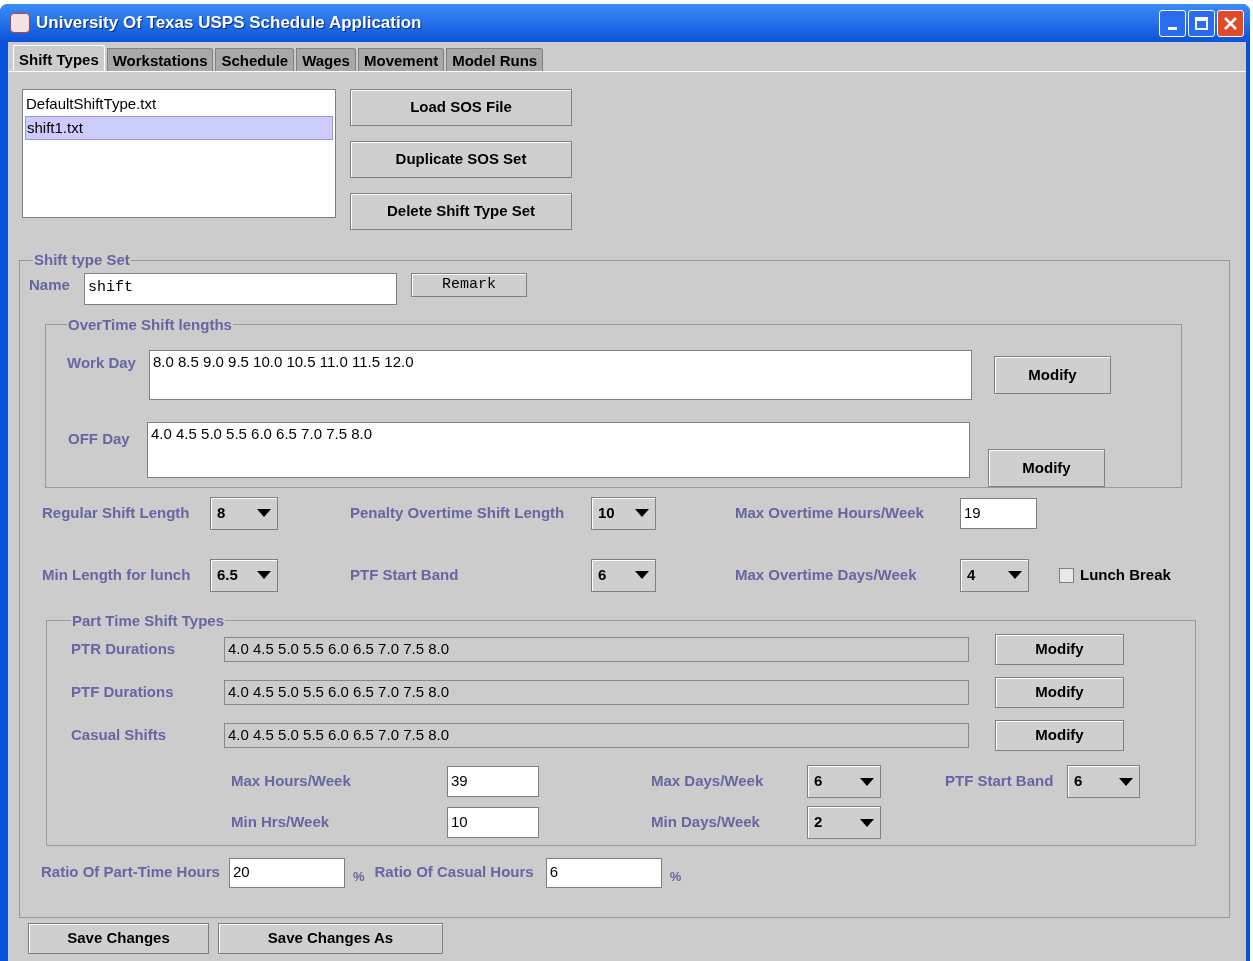 This screenshot has height=961, width=1253. What do you see at coordinates (179, 128) in the screenshot?
I see `list-item: shift1.txt` at bounding box center [179, 128].